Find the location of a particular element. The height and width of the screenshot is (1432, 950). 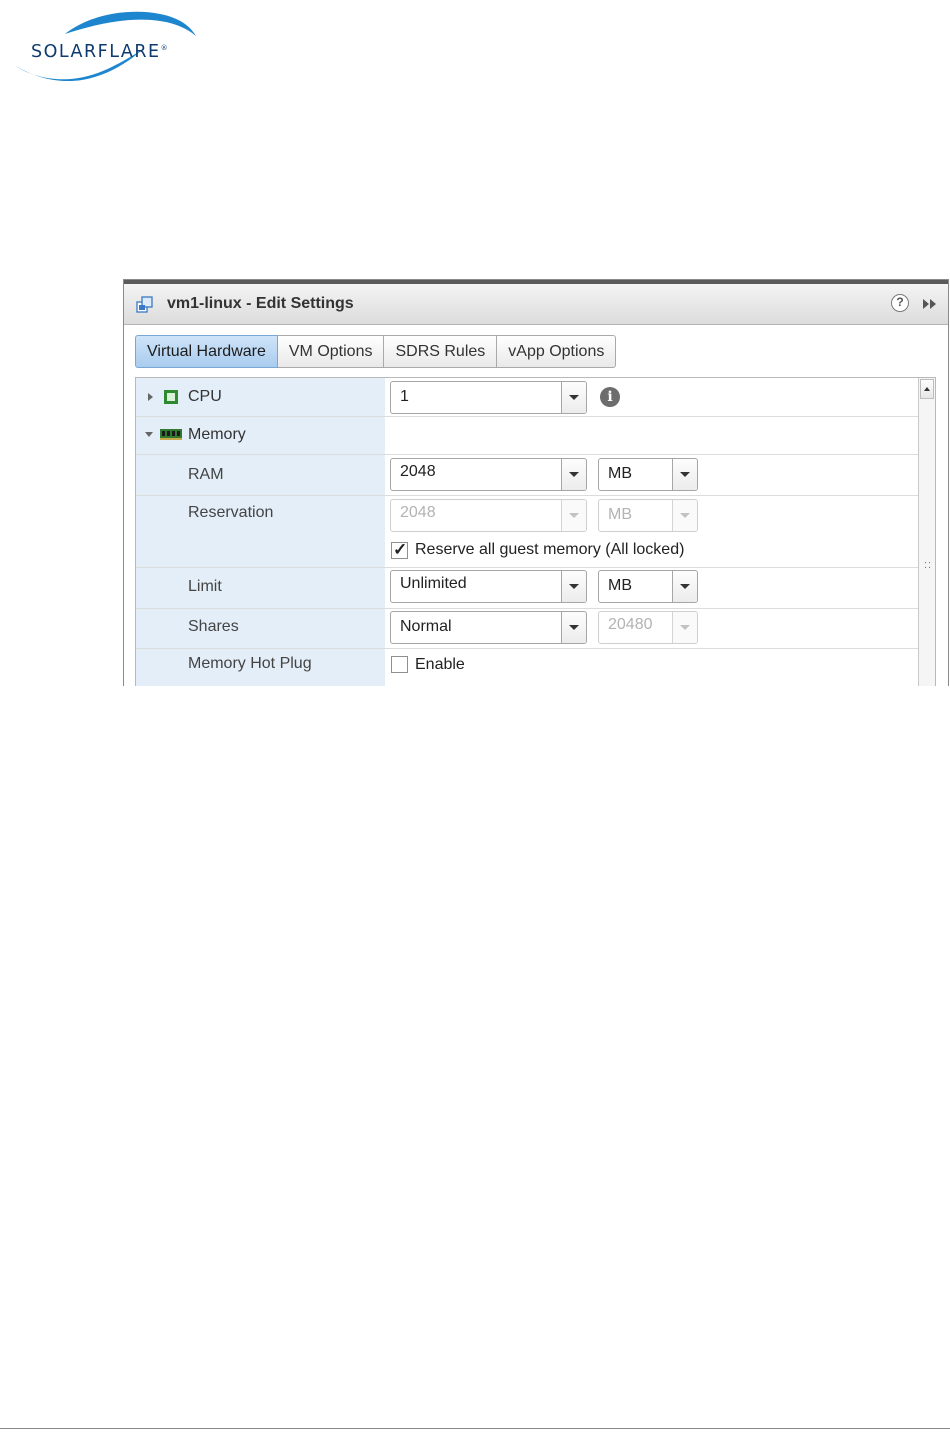

shares-count-input: 20480 is located at coordinates (648, 627).